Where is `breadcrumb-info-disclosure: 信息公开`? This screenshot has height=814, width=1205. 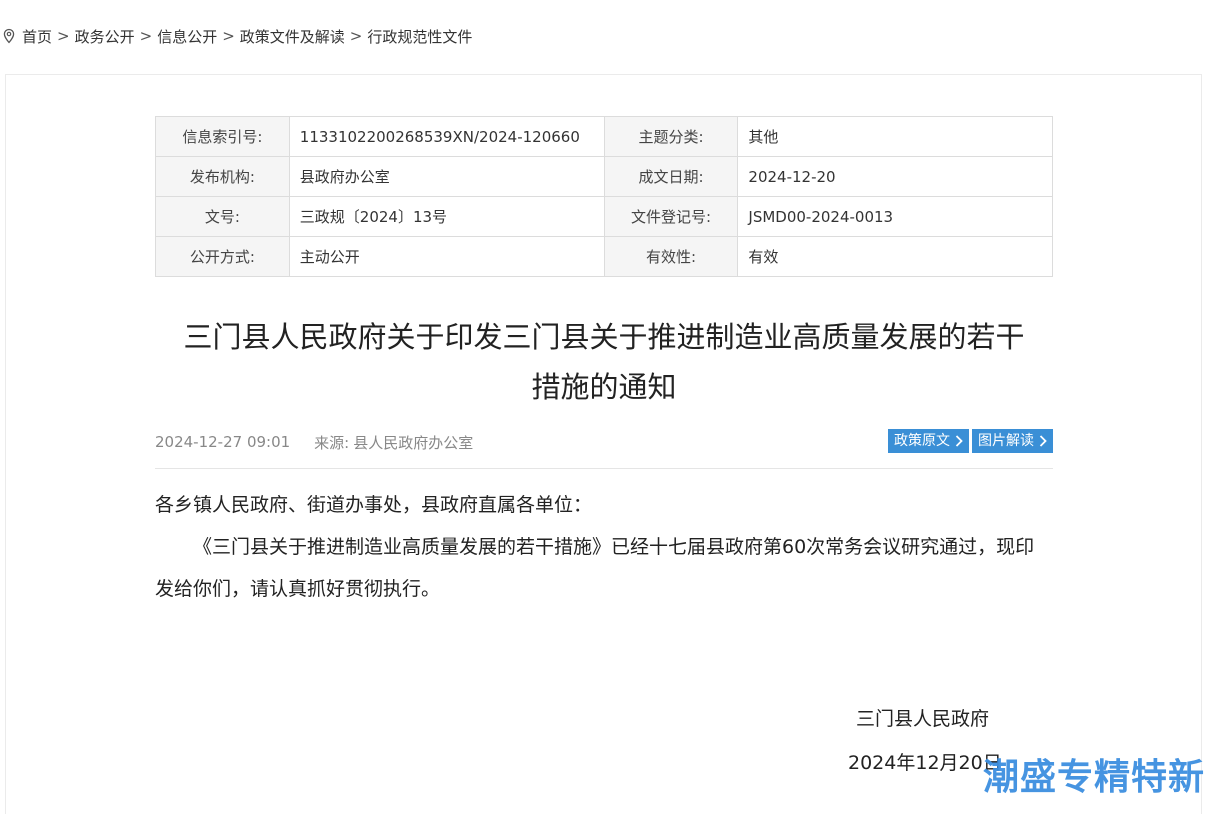 breadcrumb-info-disclosure: 信息公开 is located at coordinates (187, 36).